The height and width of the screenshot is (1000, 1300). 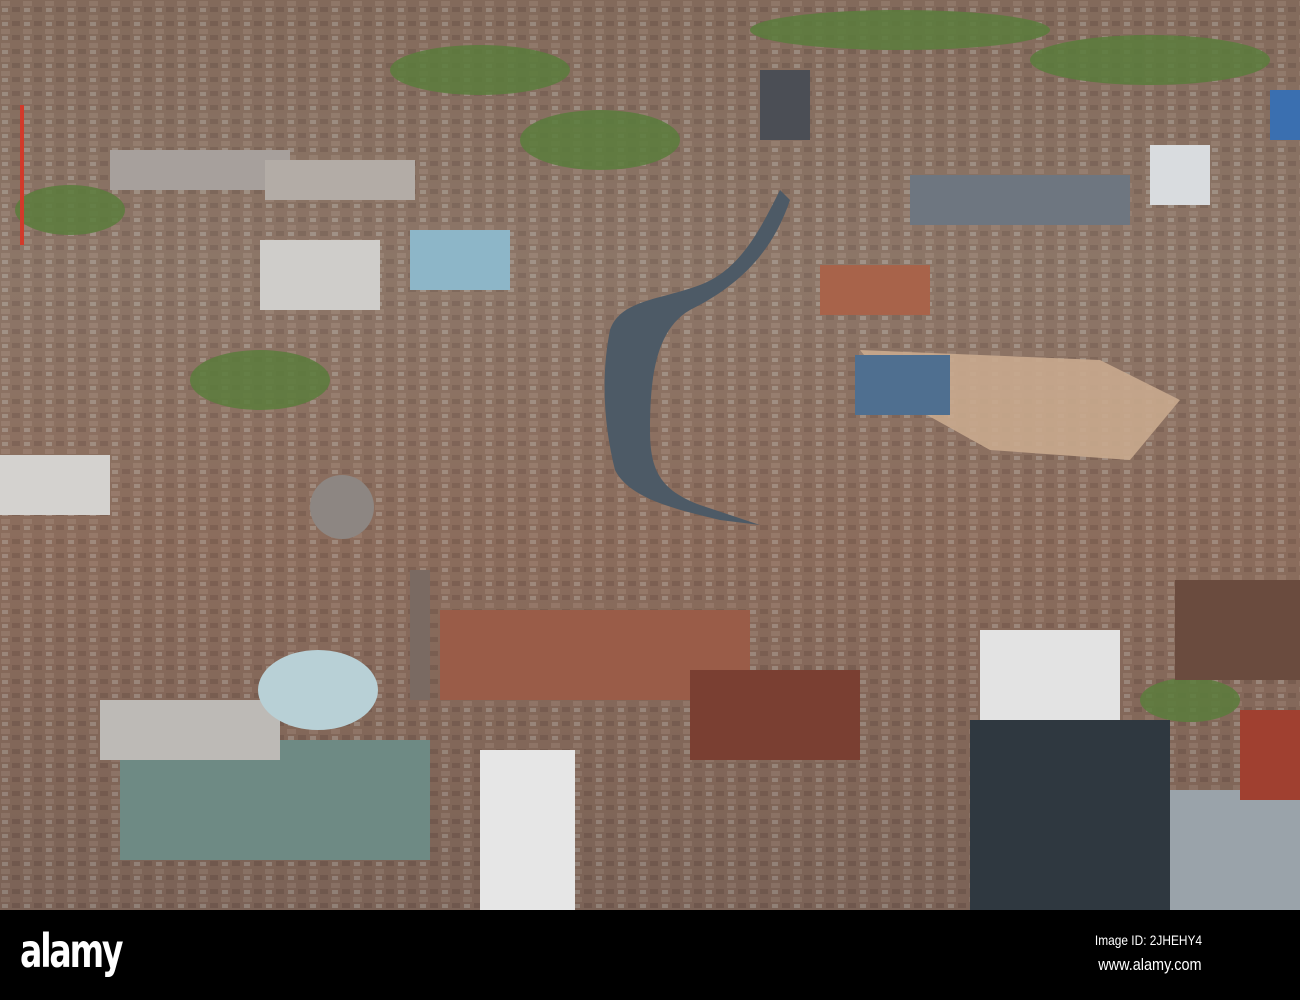 I want to click on dome, so click(x=342, y=507).